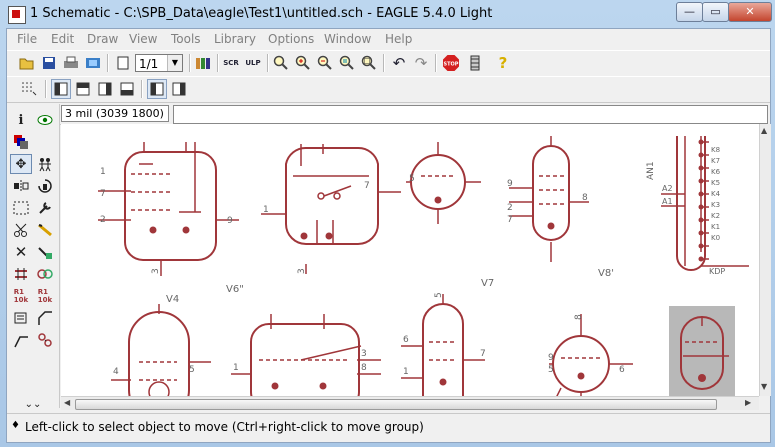 The width and height of the screenshot is (775, 447). What do you see at coordinates (715, 227) in the screenshot?
I see `pin-label: K1` at bounding box center [715, 227].